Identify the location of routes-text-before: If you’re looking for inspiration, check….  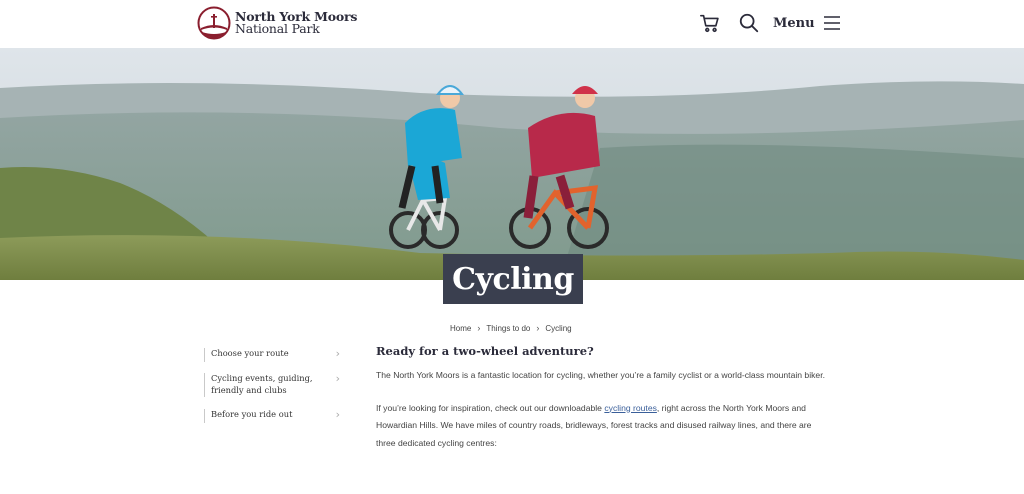
(490, 407).